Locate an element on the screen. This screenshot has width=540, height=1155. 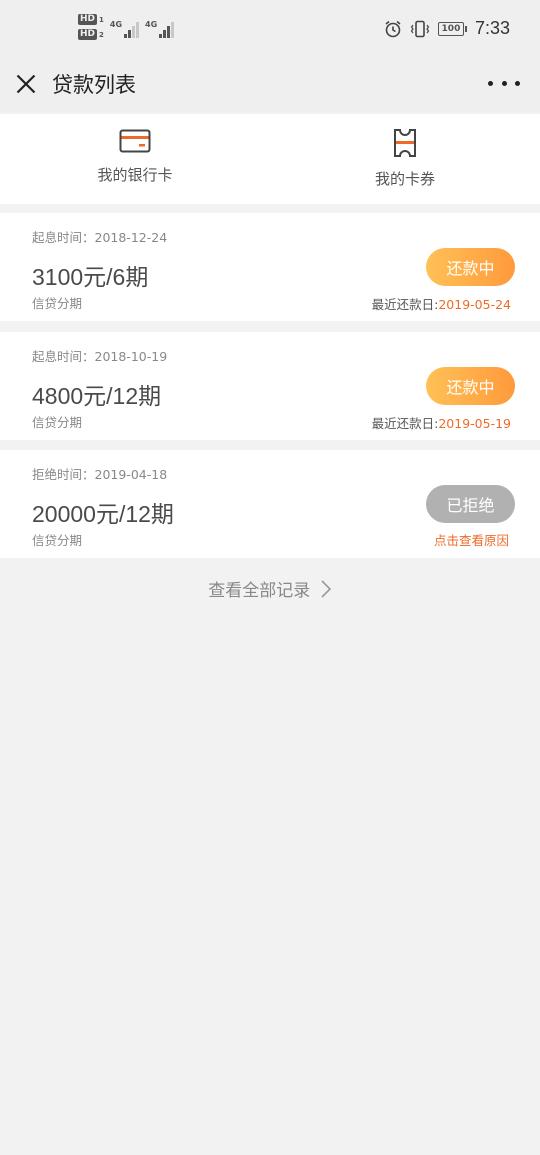
sim-index: 1 is located at coordinates (101, 19).